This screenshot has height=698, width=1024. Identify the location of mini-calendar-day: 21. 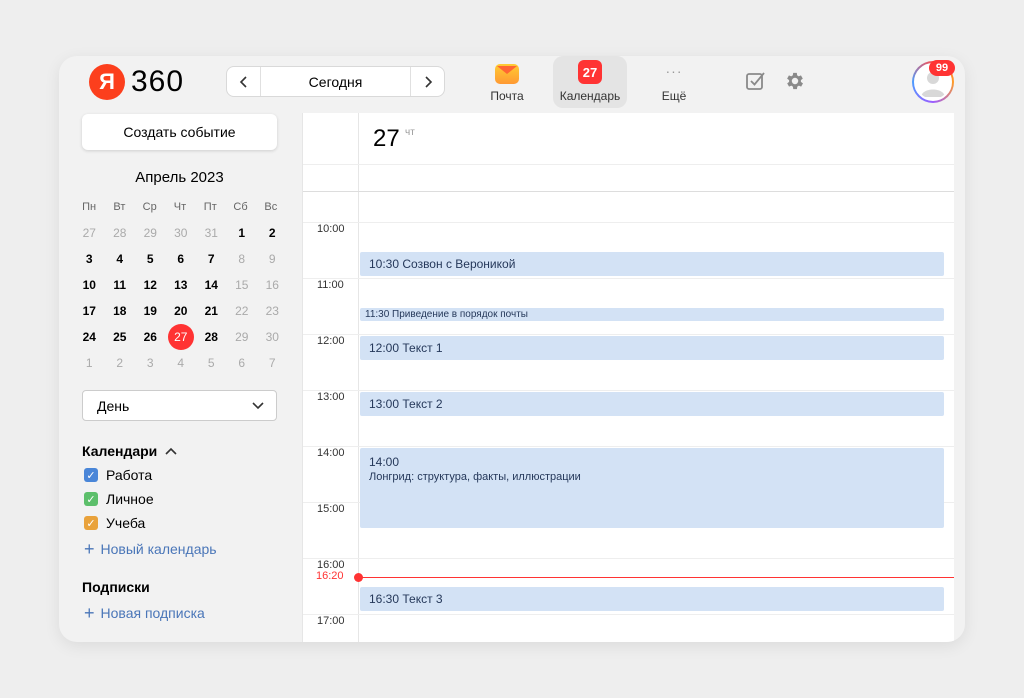
(211, 311).